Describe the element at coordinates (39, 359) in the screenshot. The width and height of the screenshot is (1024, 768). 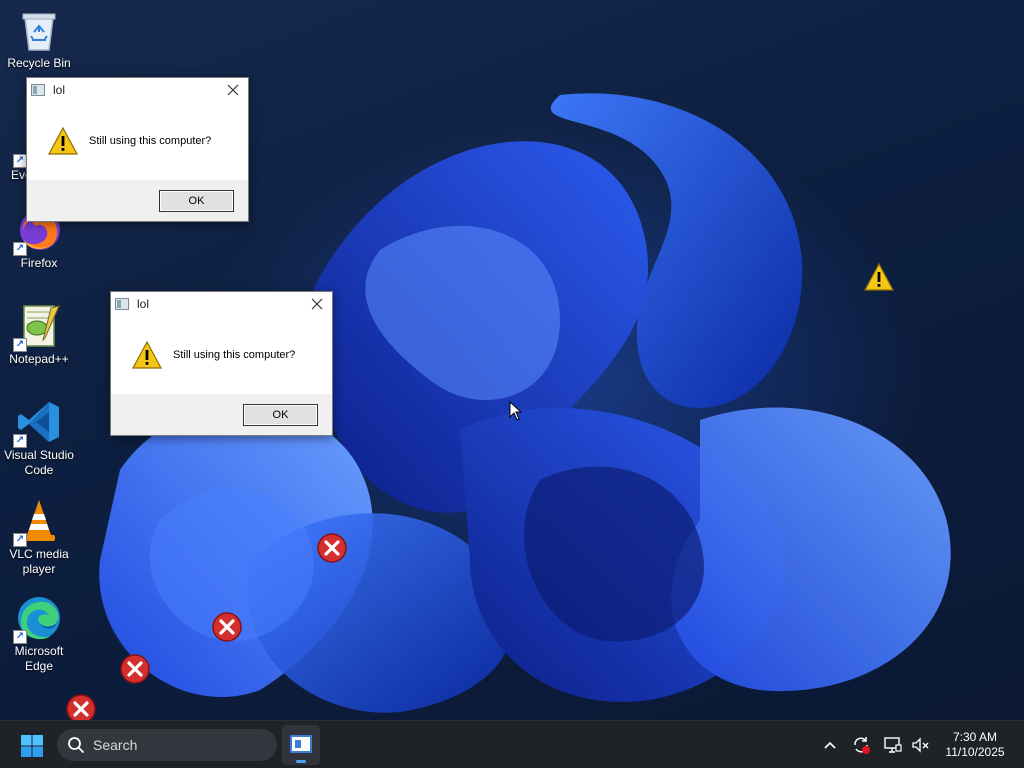
I see `desktop-icon-label: Notepad++` at that location.